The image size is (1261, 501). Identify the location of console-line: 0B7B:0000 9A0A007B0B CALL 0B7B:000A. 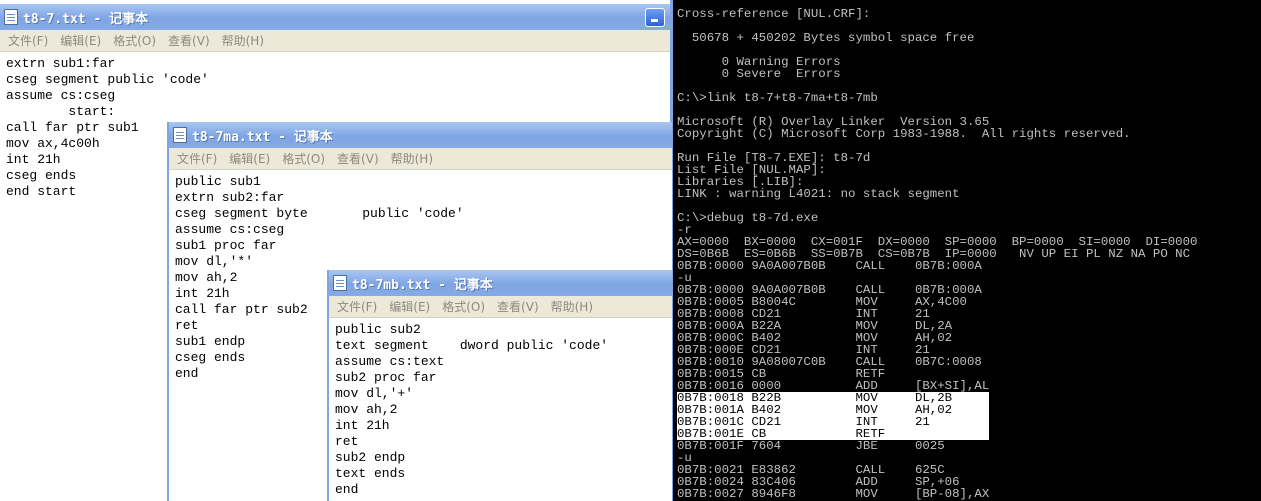
(937, 266).